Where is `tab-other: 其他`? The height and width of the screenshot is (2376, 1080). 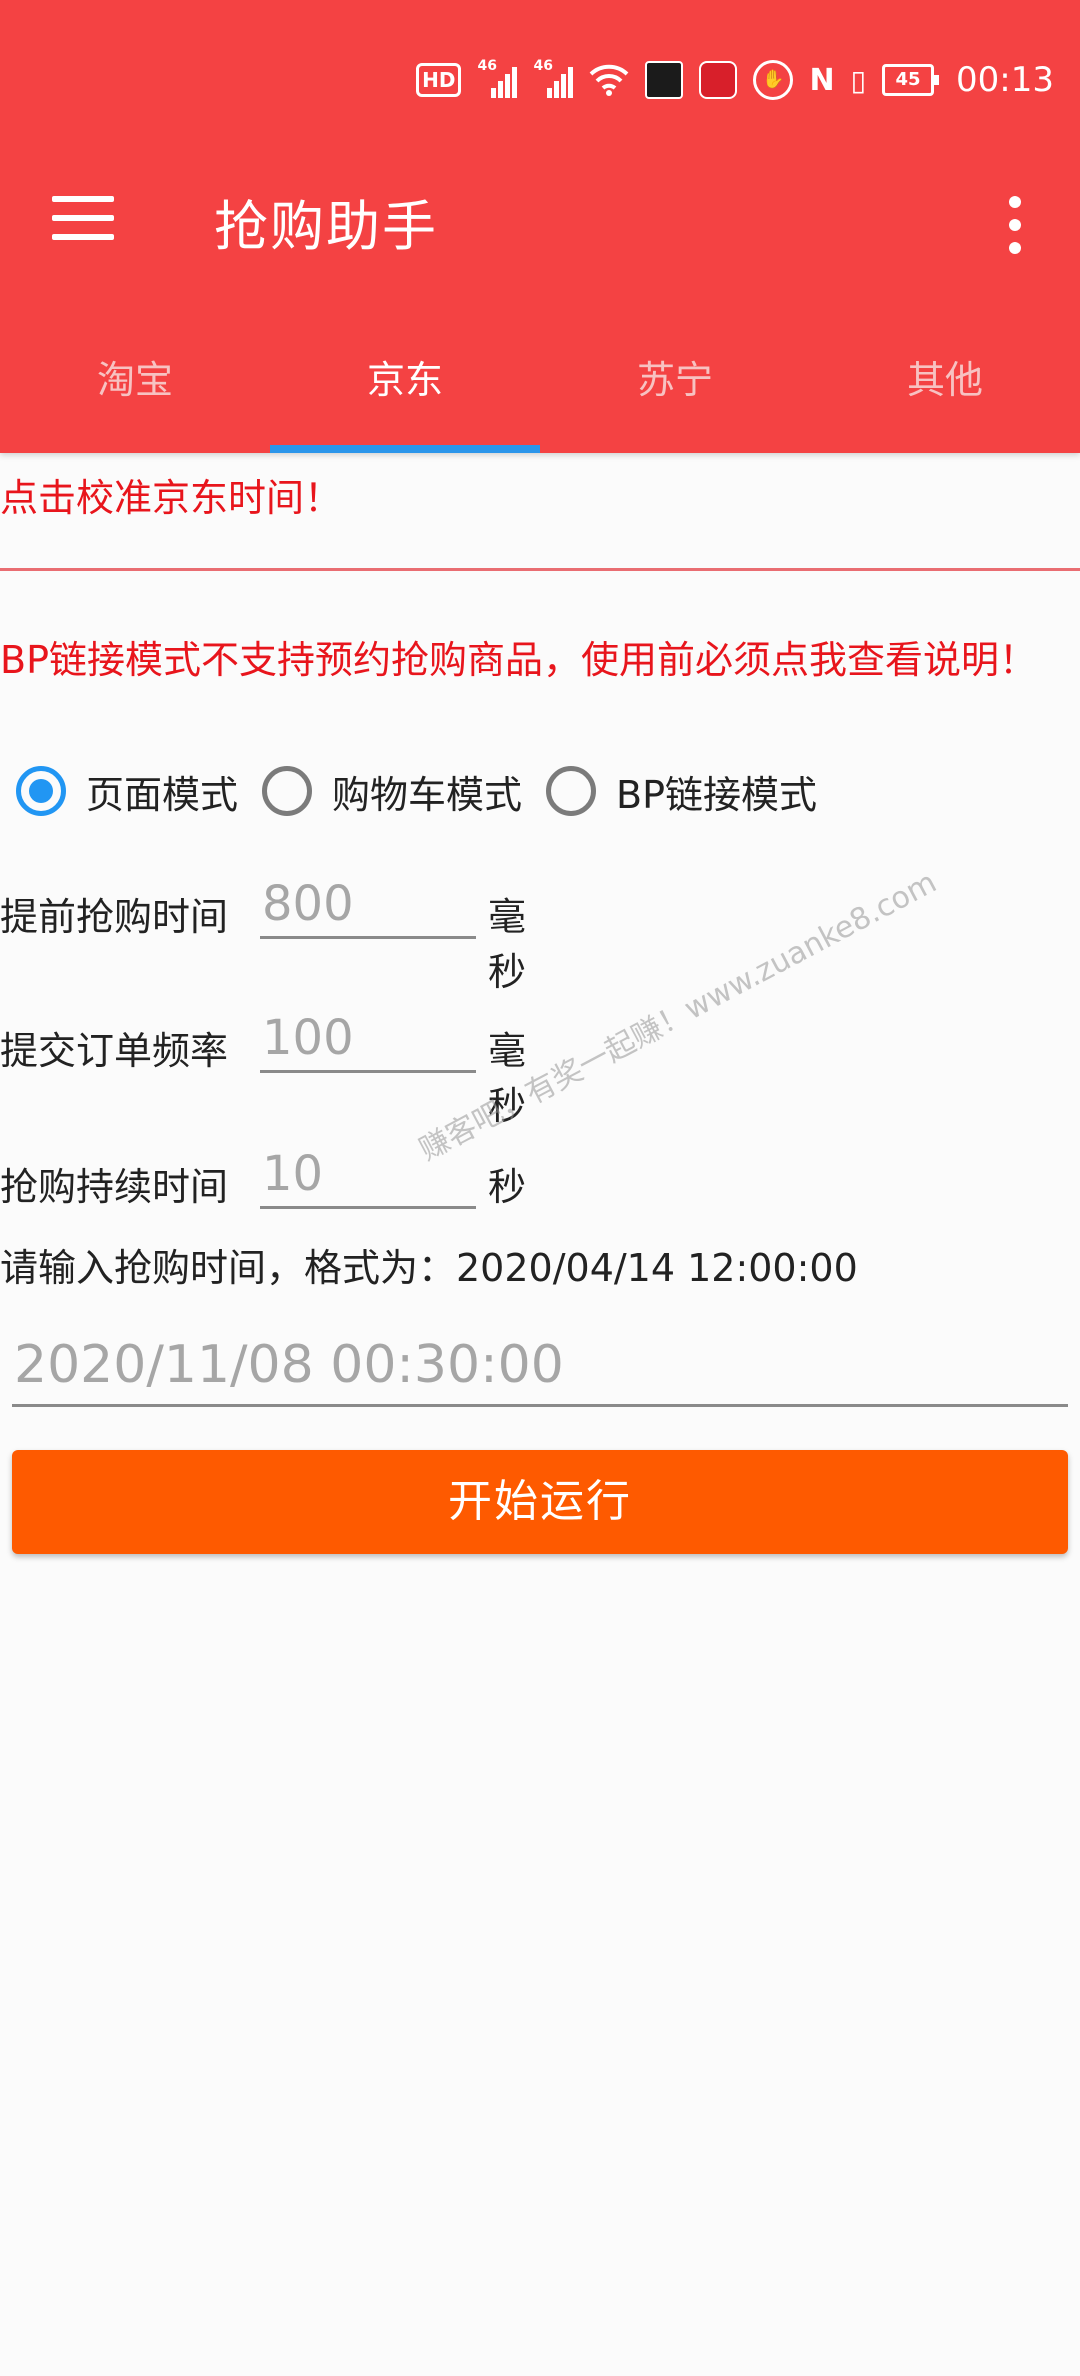 tab-other: 其他 is located at coordinates (945, 391).